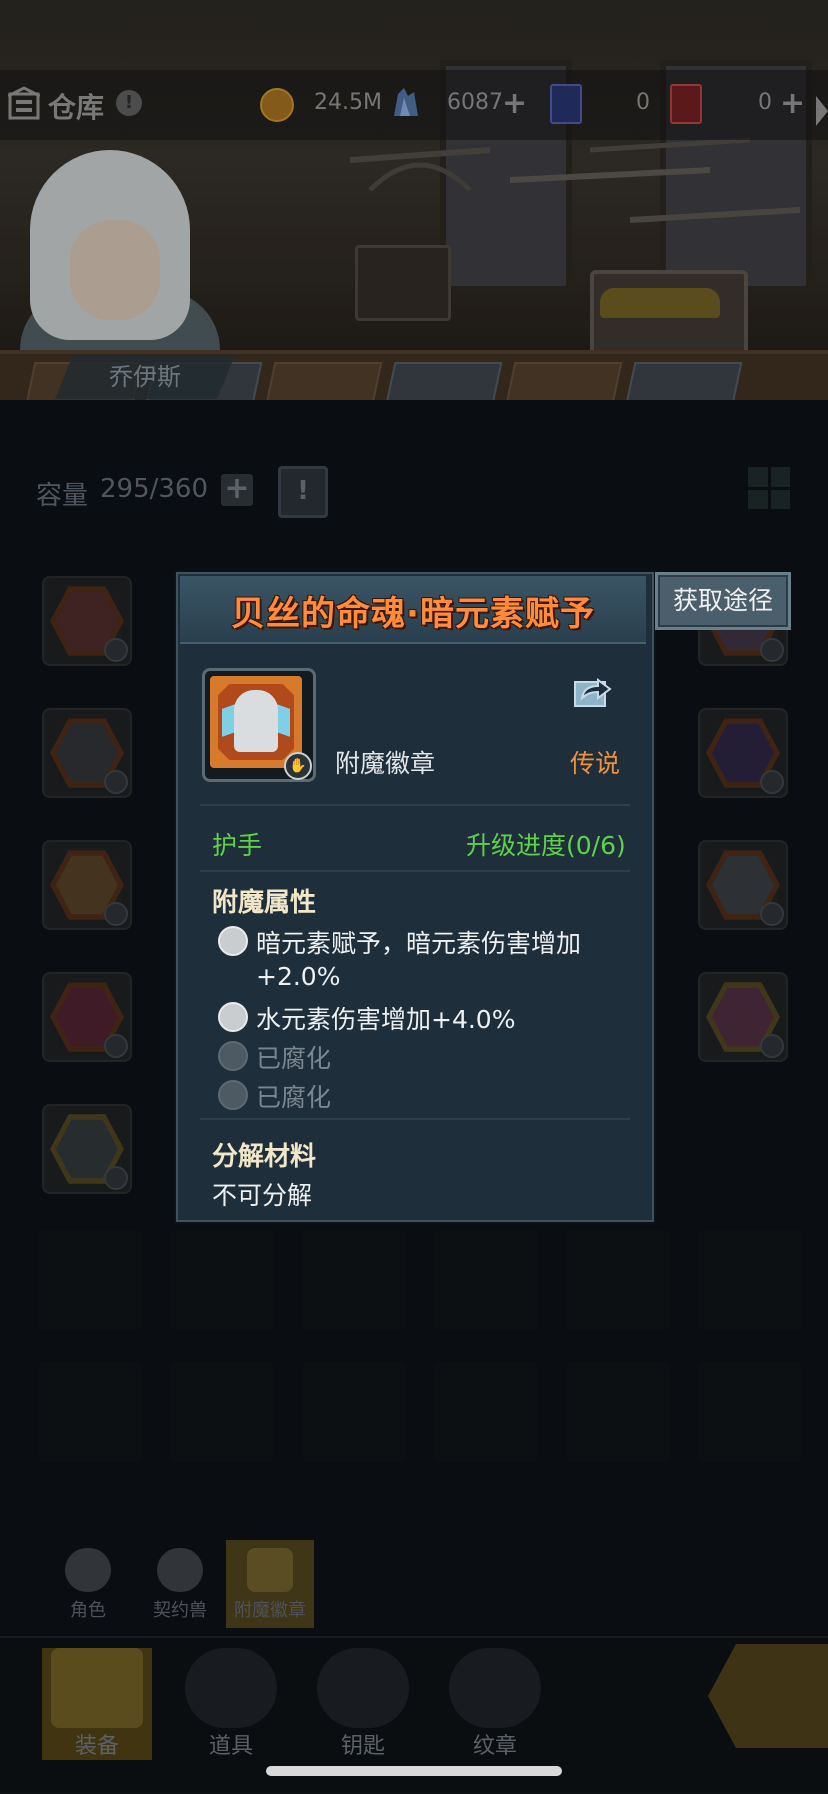  What do you see at coordinates (298, 976) in the screenshot?
I see `attribute-text: +2.0%` at bounding box center [298, 976].